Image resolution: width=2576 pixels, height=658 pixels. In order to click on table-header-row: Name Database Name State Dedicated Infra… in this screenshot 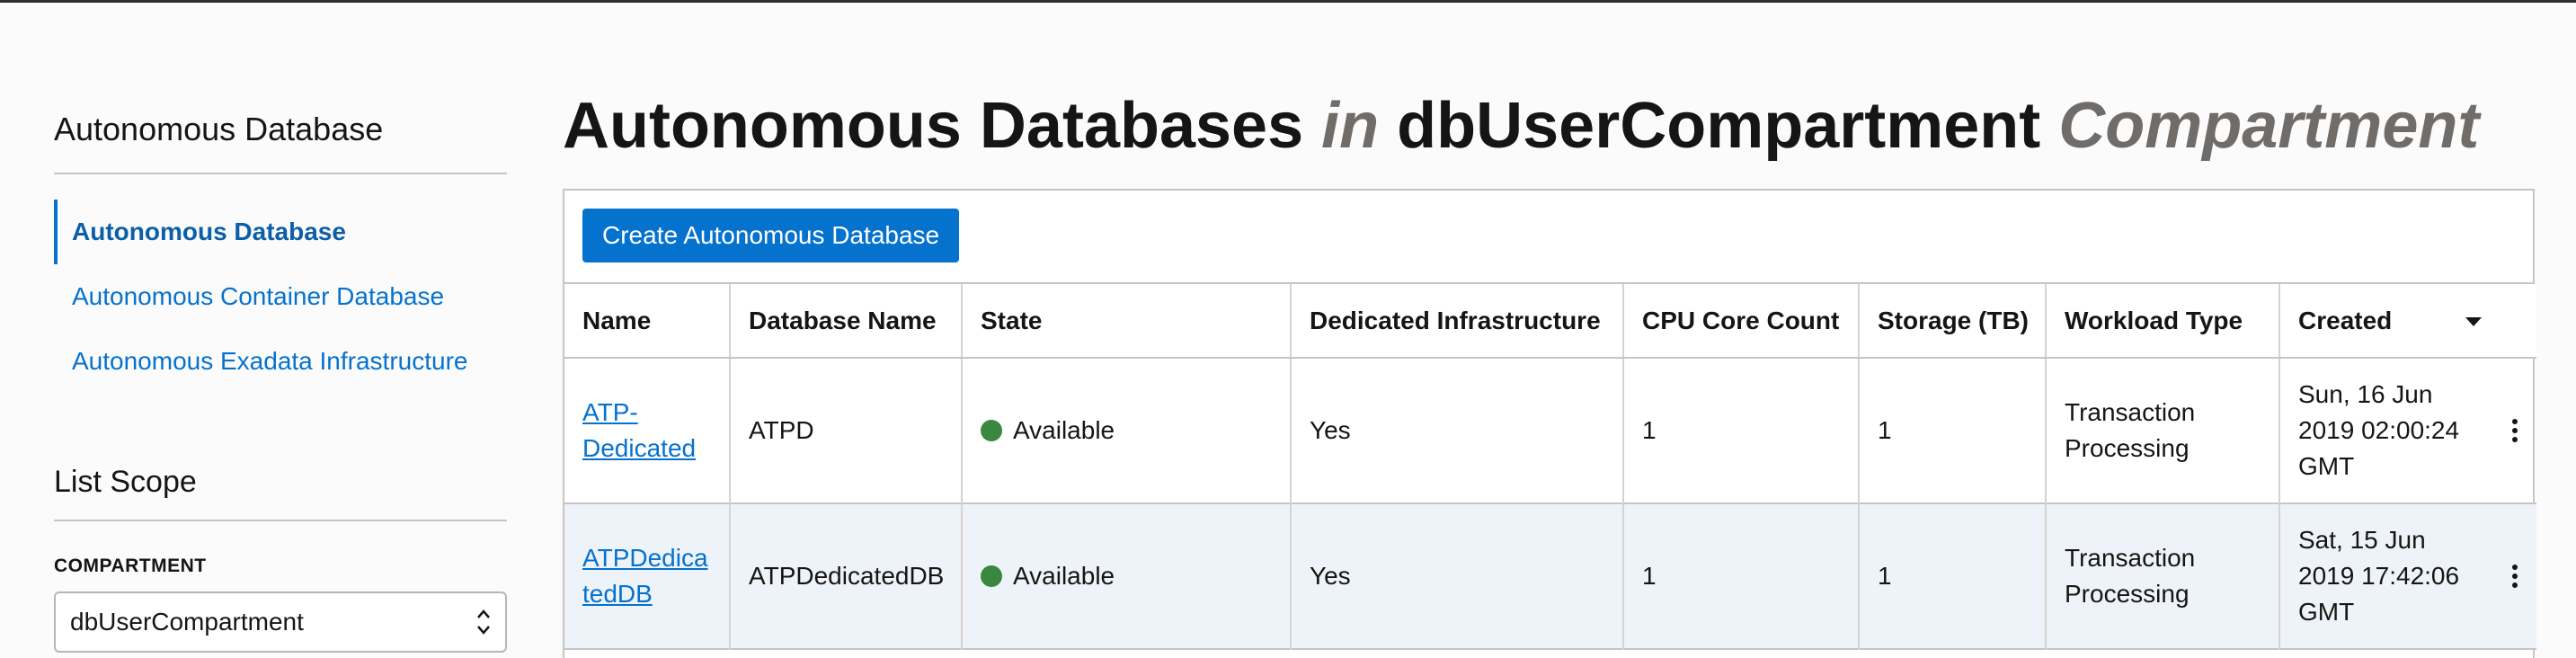, I will do `click(1550, 321)`.